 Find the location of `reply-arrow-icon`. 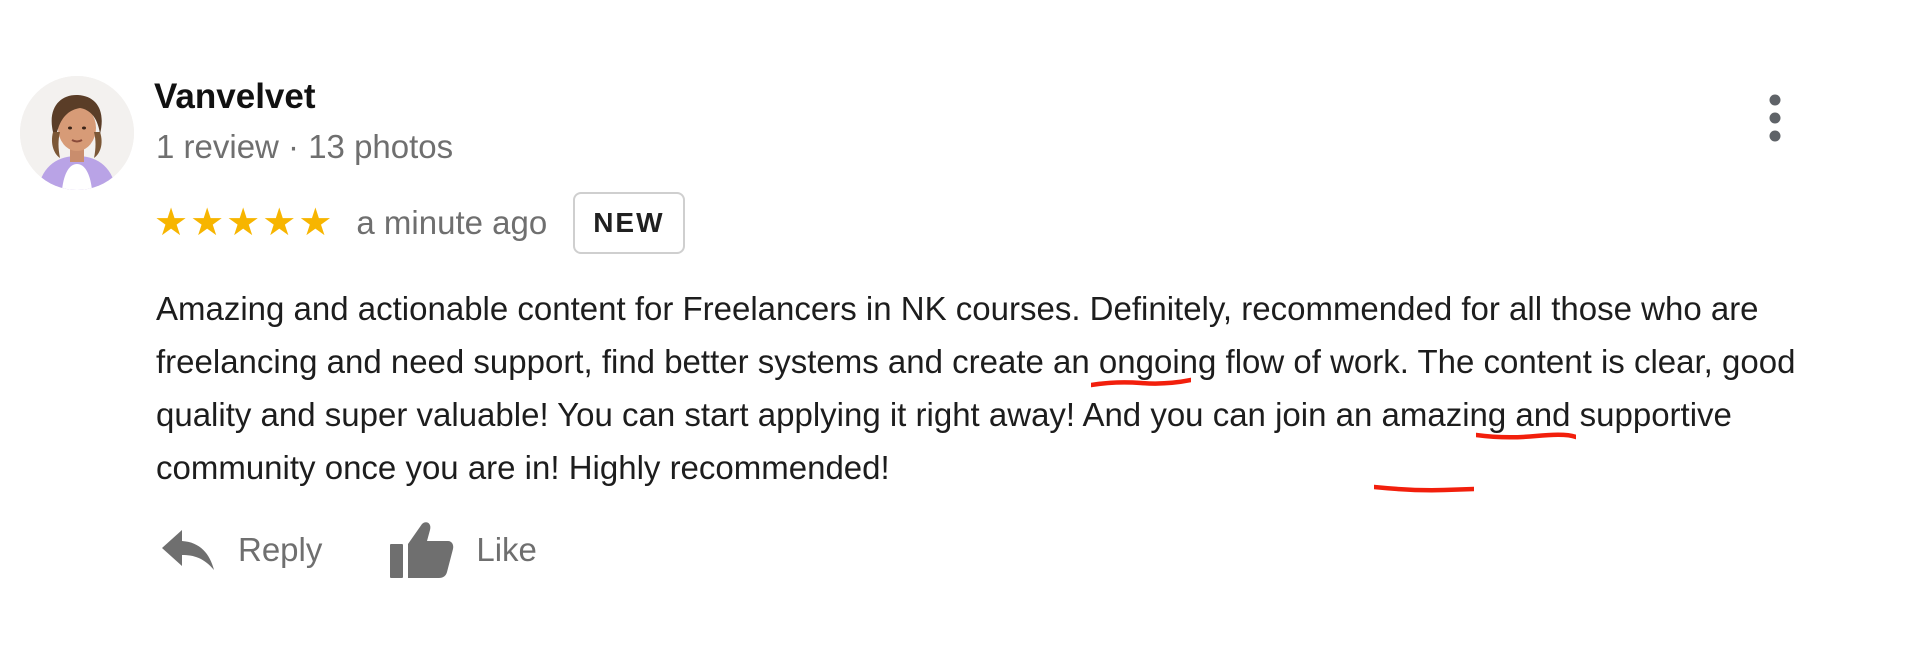

reply-arrow-icon is located at coordinates (188, 550).